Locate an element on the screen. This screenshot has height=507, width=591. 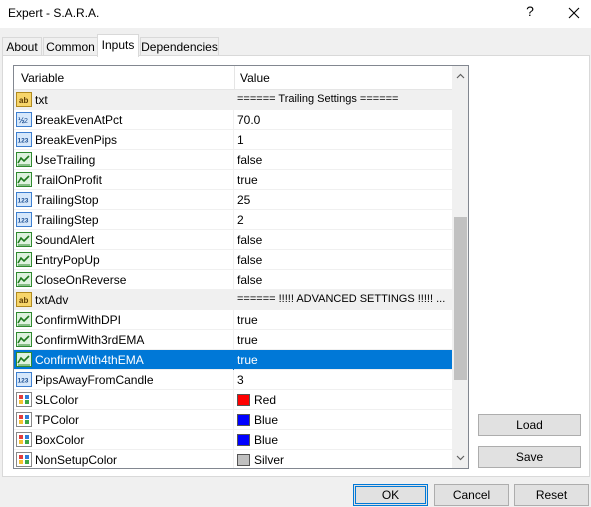
variable-name: EntryPopUp is located at coordinates (67, 260).